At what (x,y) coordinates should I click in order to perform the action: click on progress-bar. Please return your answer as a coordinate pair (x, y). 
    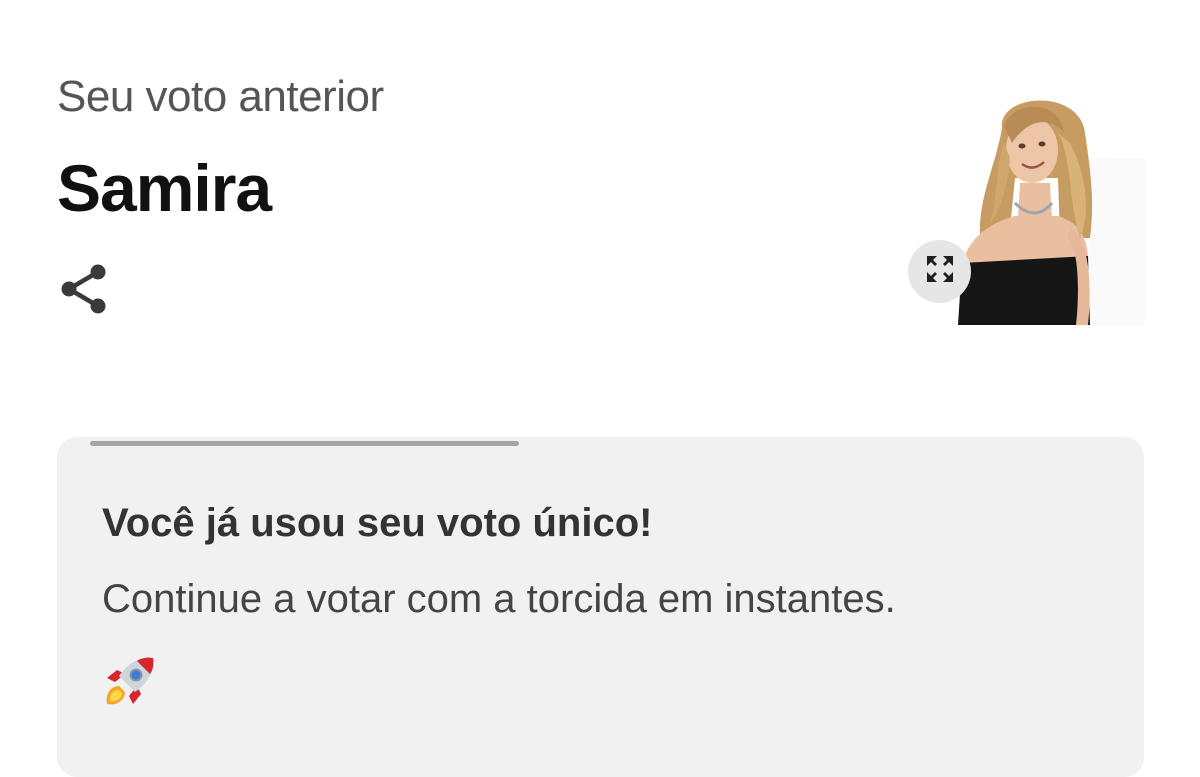
    Looking at the image, I should click on (600, 443).